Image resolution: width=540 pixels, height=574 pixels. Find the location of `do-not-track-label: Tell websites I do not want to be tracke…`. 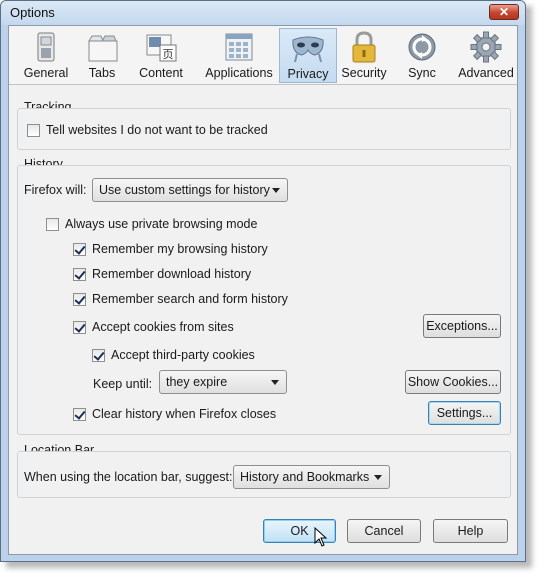

do-not-track-label: Tell websites I do not want to be tracke… is located at coordinates (157, 130).